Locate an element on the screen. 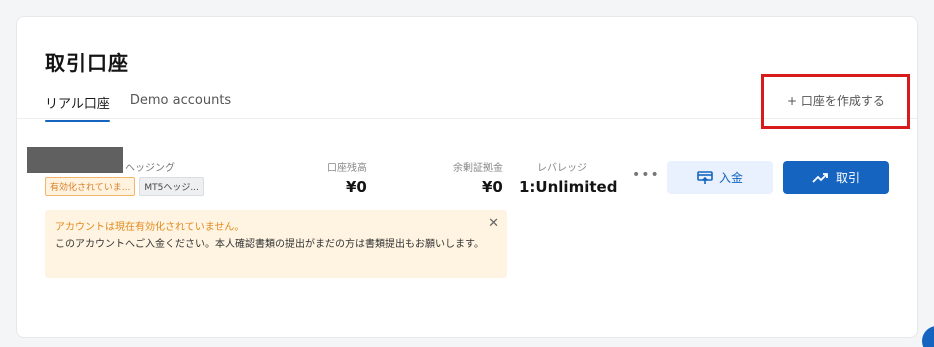 The image size is (934, 347). redacted-account-number is located at coordinates (75, 160).